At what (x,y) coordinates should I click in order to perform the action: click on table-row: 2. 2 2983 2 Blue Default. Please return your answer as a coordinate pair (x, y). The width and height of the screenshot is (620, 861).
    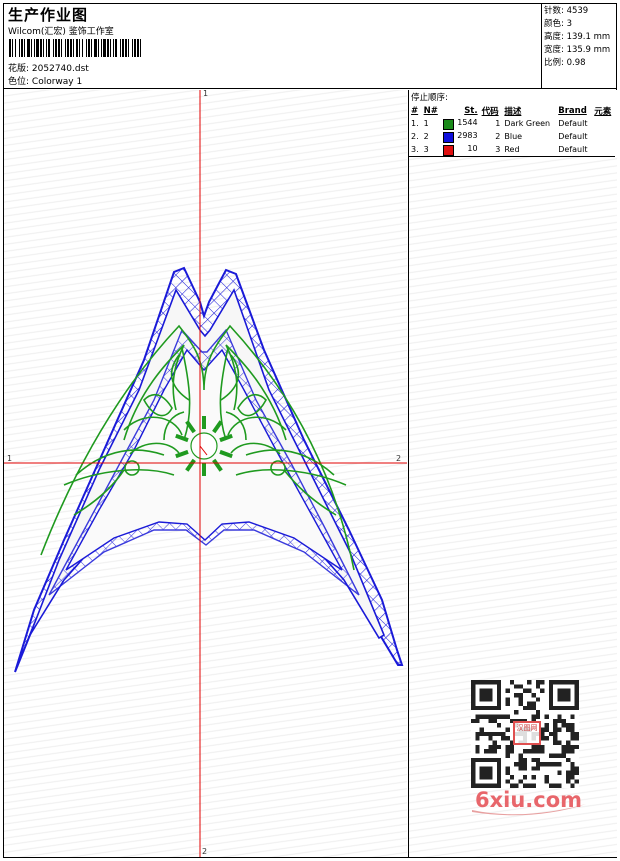
    Looking at the image, I should click on (499, 136).